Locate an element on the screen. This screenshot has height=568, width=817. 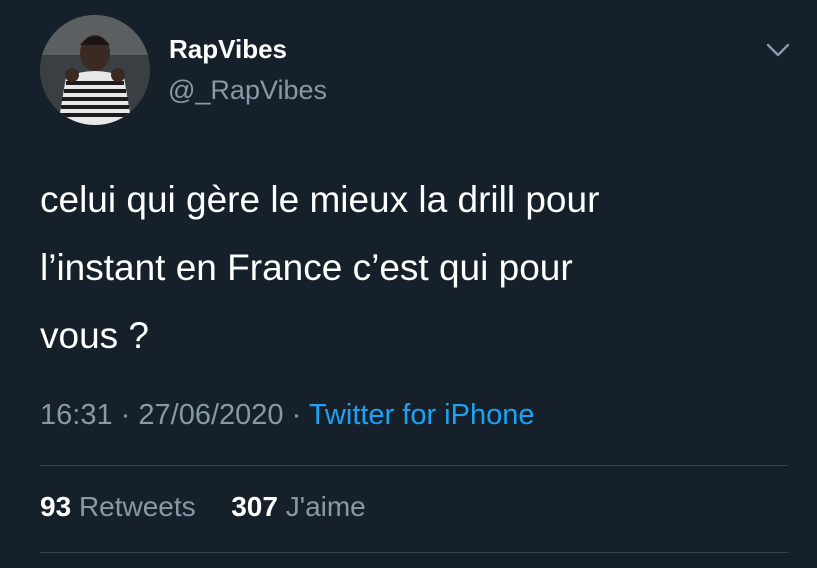
tweet-date: 27/06/2020 is located at coordinates (210, 415).